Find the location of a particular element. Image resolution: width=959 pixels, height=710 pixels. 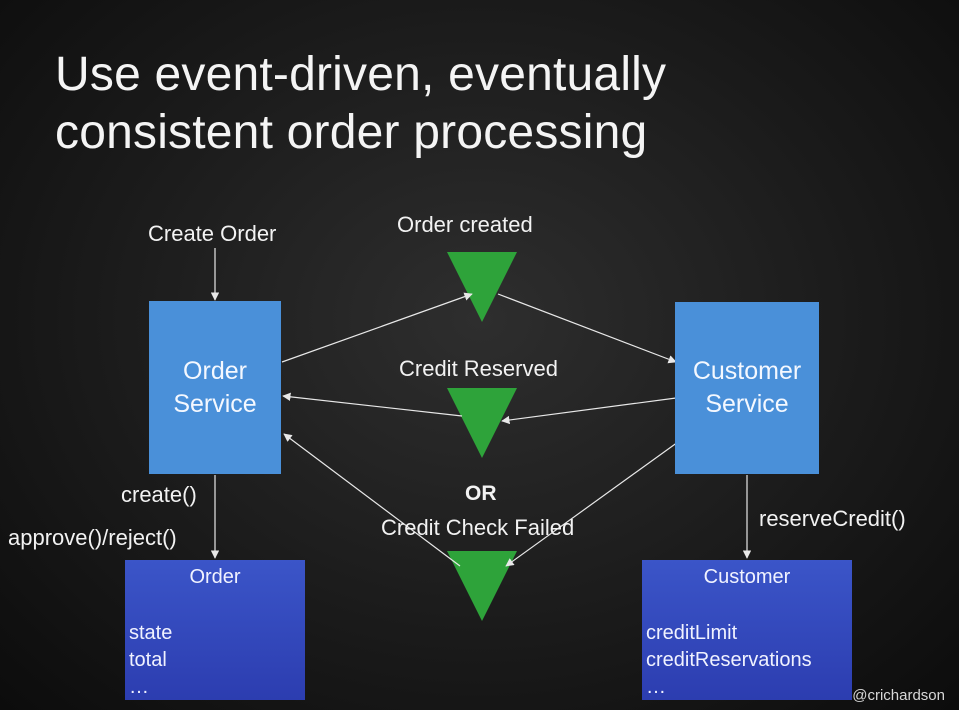

label-approve-reject-method: approve()/reject() is located at coordinates (92, 537).